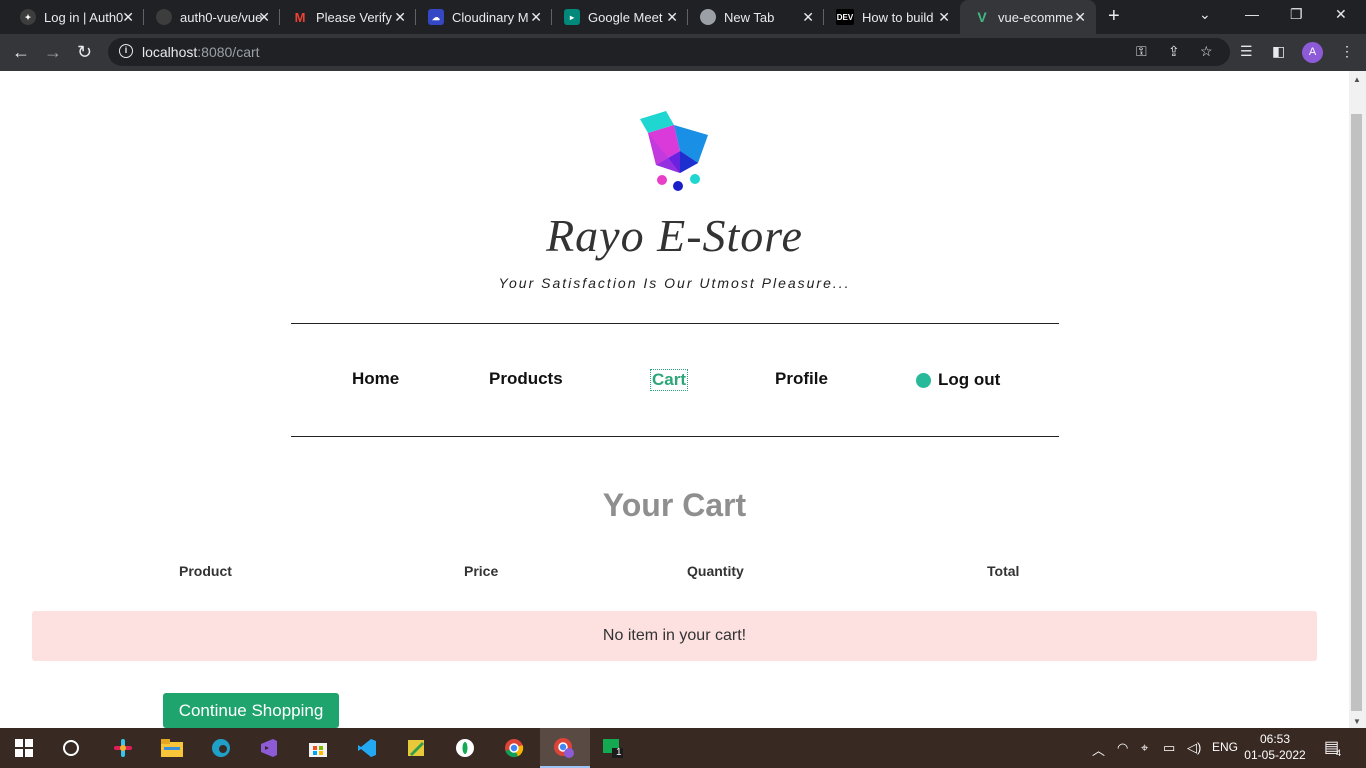  I want to click on site-info-icon: i, so click(126, 51).